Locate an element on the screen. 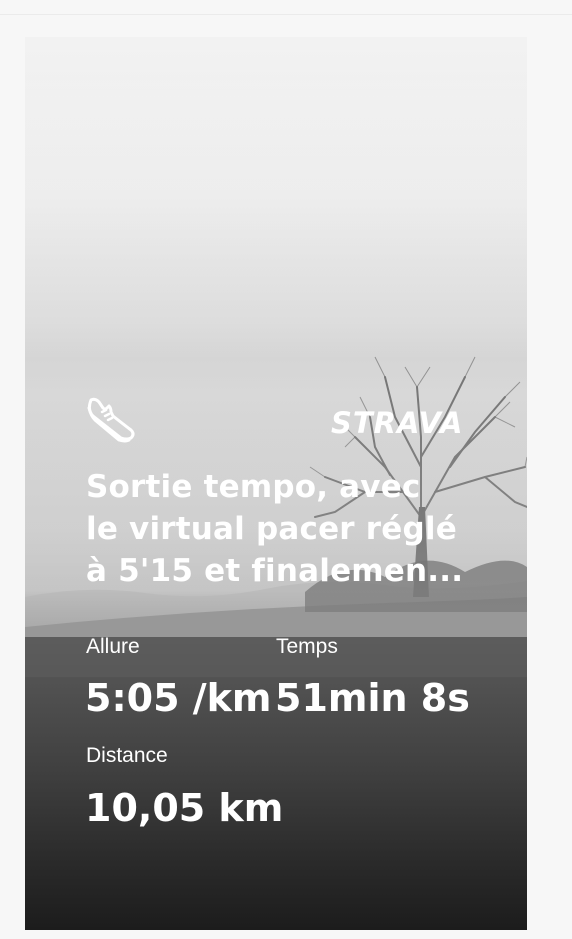 The height and width of the screenshot is (939, 572). strava-logo: STRAVA is located at coordinates (397, 423).